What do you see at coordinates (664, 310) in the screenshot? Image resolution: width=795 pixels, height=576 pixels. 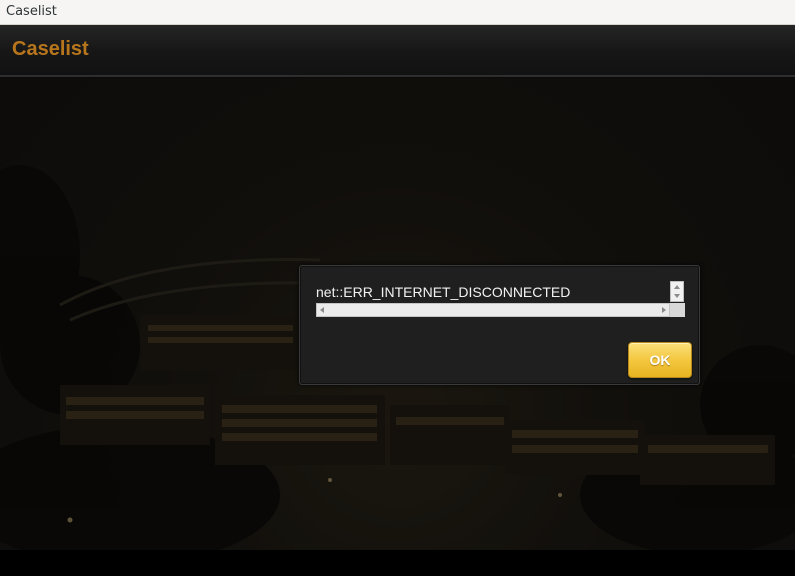 I see `scroll-right-icon` at bounding box center [664, 310].